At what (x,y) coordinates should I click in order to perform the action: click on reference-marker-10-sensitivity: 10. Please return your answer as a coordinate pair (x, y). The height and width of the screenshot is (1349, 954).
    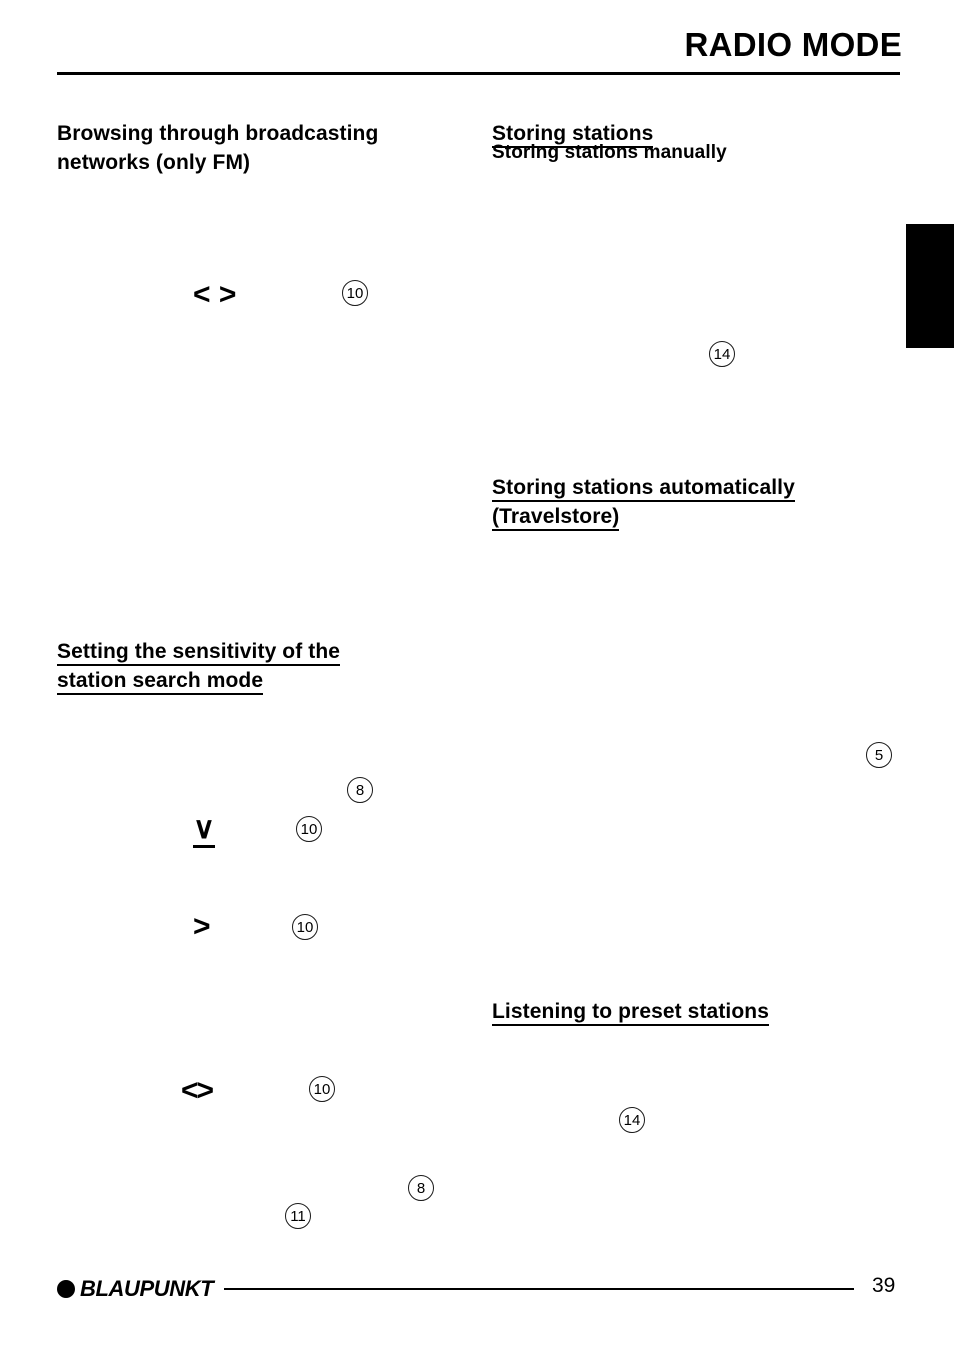
    Looking at the image, I should click on (309, 829).